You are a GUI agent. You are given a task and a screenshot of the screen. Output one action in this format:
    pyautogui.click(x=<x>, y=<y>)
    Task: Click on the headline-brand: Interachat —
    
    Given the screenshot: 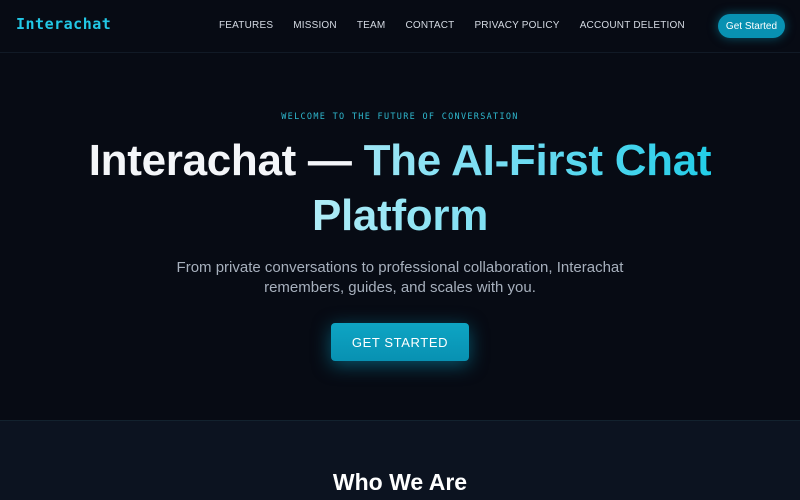 What is the action you would take?
    pyautogui.click(x=226, y=160)
    